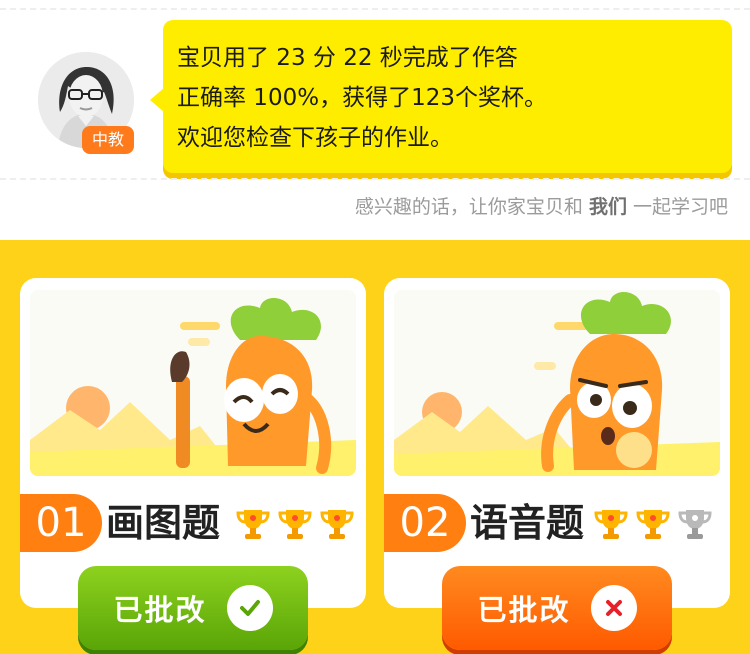  What do you see at coordinates (163, 523) in the screenshot?
I see `task-title: 画图题` at bounding box center [163, 523].